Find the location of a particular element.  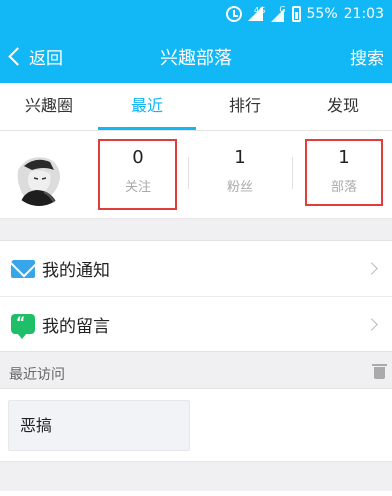

nav-bar: 返回 兴趣部落 搜索 is located at coordinates (196, 56).